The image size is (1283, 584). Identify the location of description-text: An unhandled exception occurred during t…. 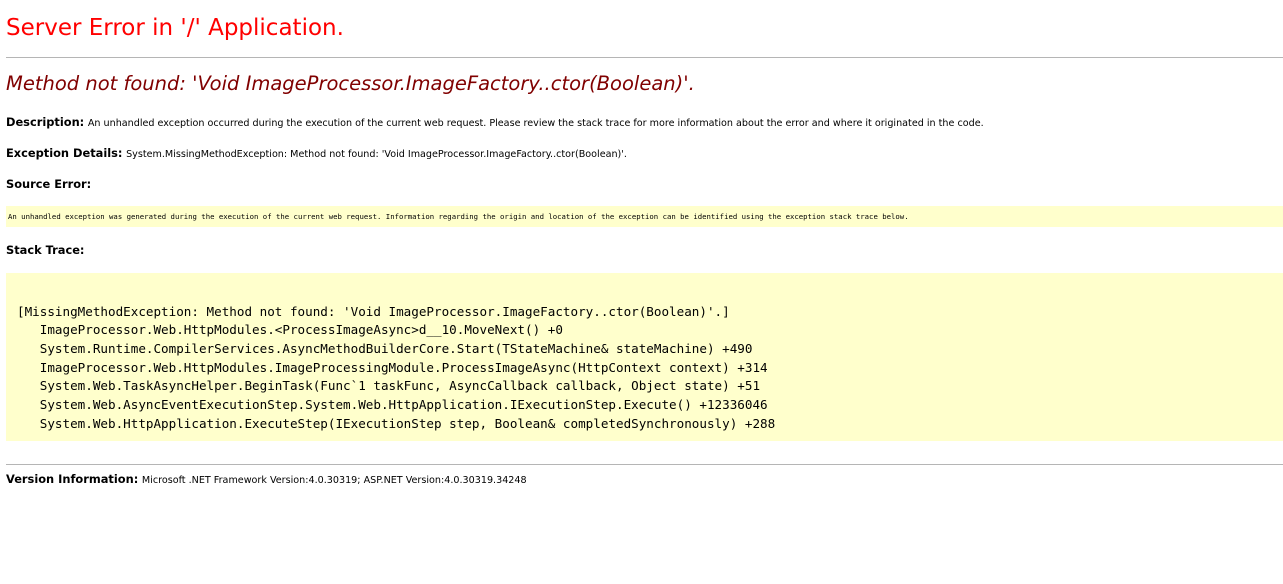
(535, 123).